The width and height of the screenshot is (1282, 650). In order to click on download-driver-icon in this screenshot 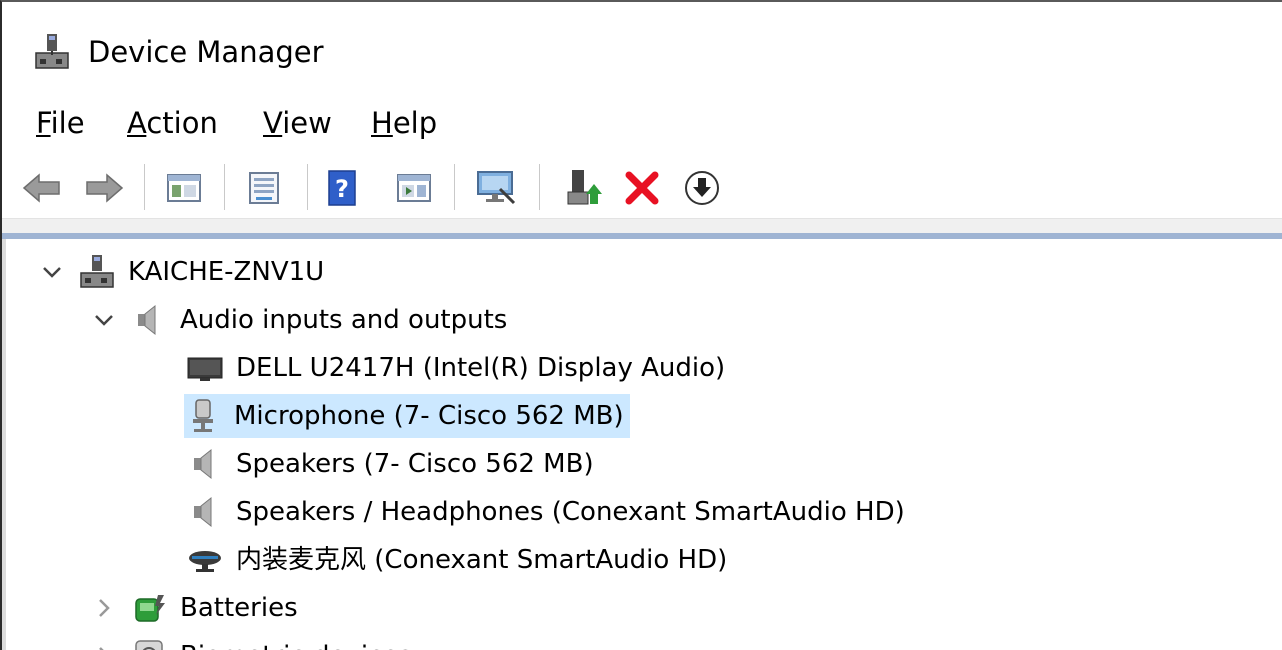, I will do `click(702, 188)`.